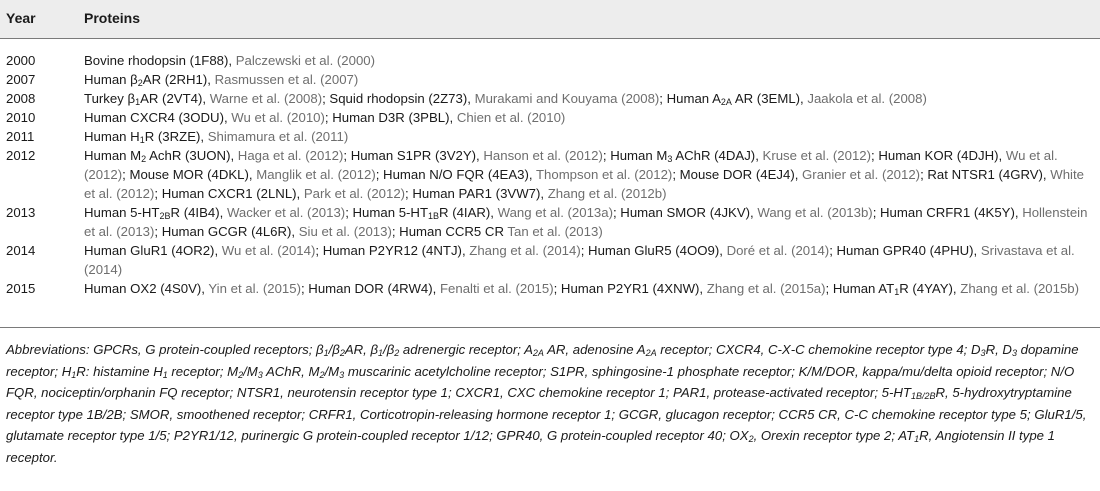 The height and width of the screenshot is (491, 1100). What do you see at coordinates (112, 18) in the screenshot?
I see `header-proteins: Proteins` at bounding box center [112, 18].